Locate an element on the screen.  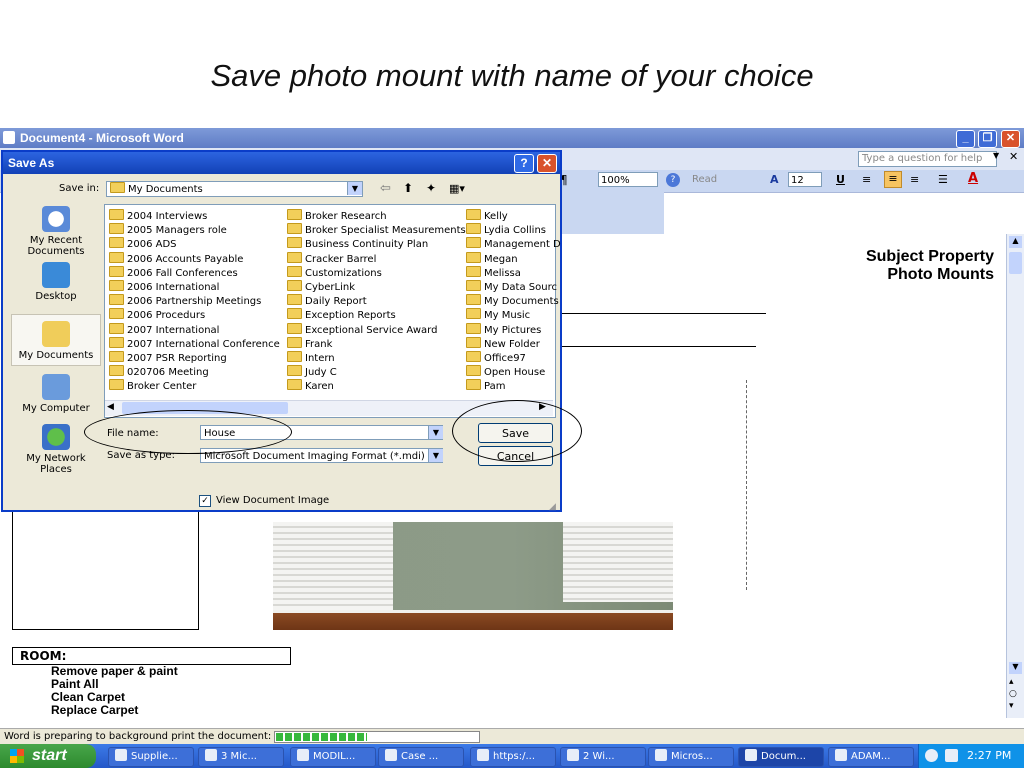
place-desktop: Desktop is located at coordinates (56, 282).